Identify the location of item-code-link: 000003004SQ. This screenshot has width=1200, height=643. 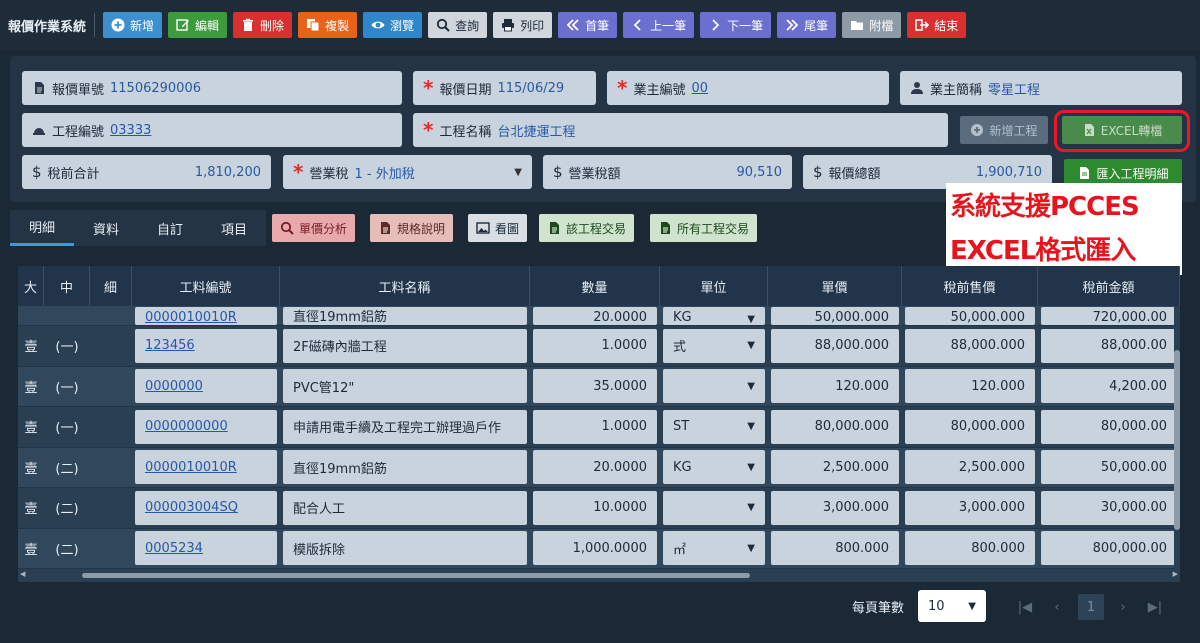
(206, 507).